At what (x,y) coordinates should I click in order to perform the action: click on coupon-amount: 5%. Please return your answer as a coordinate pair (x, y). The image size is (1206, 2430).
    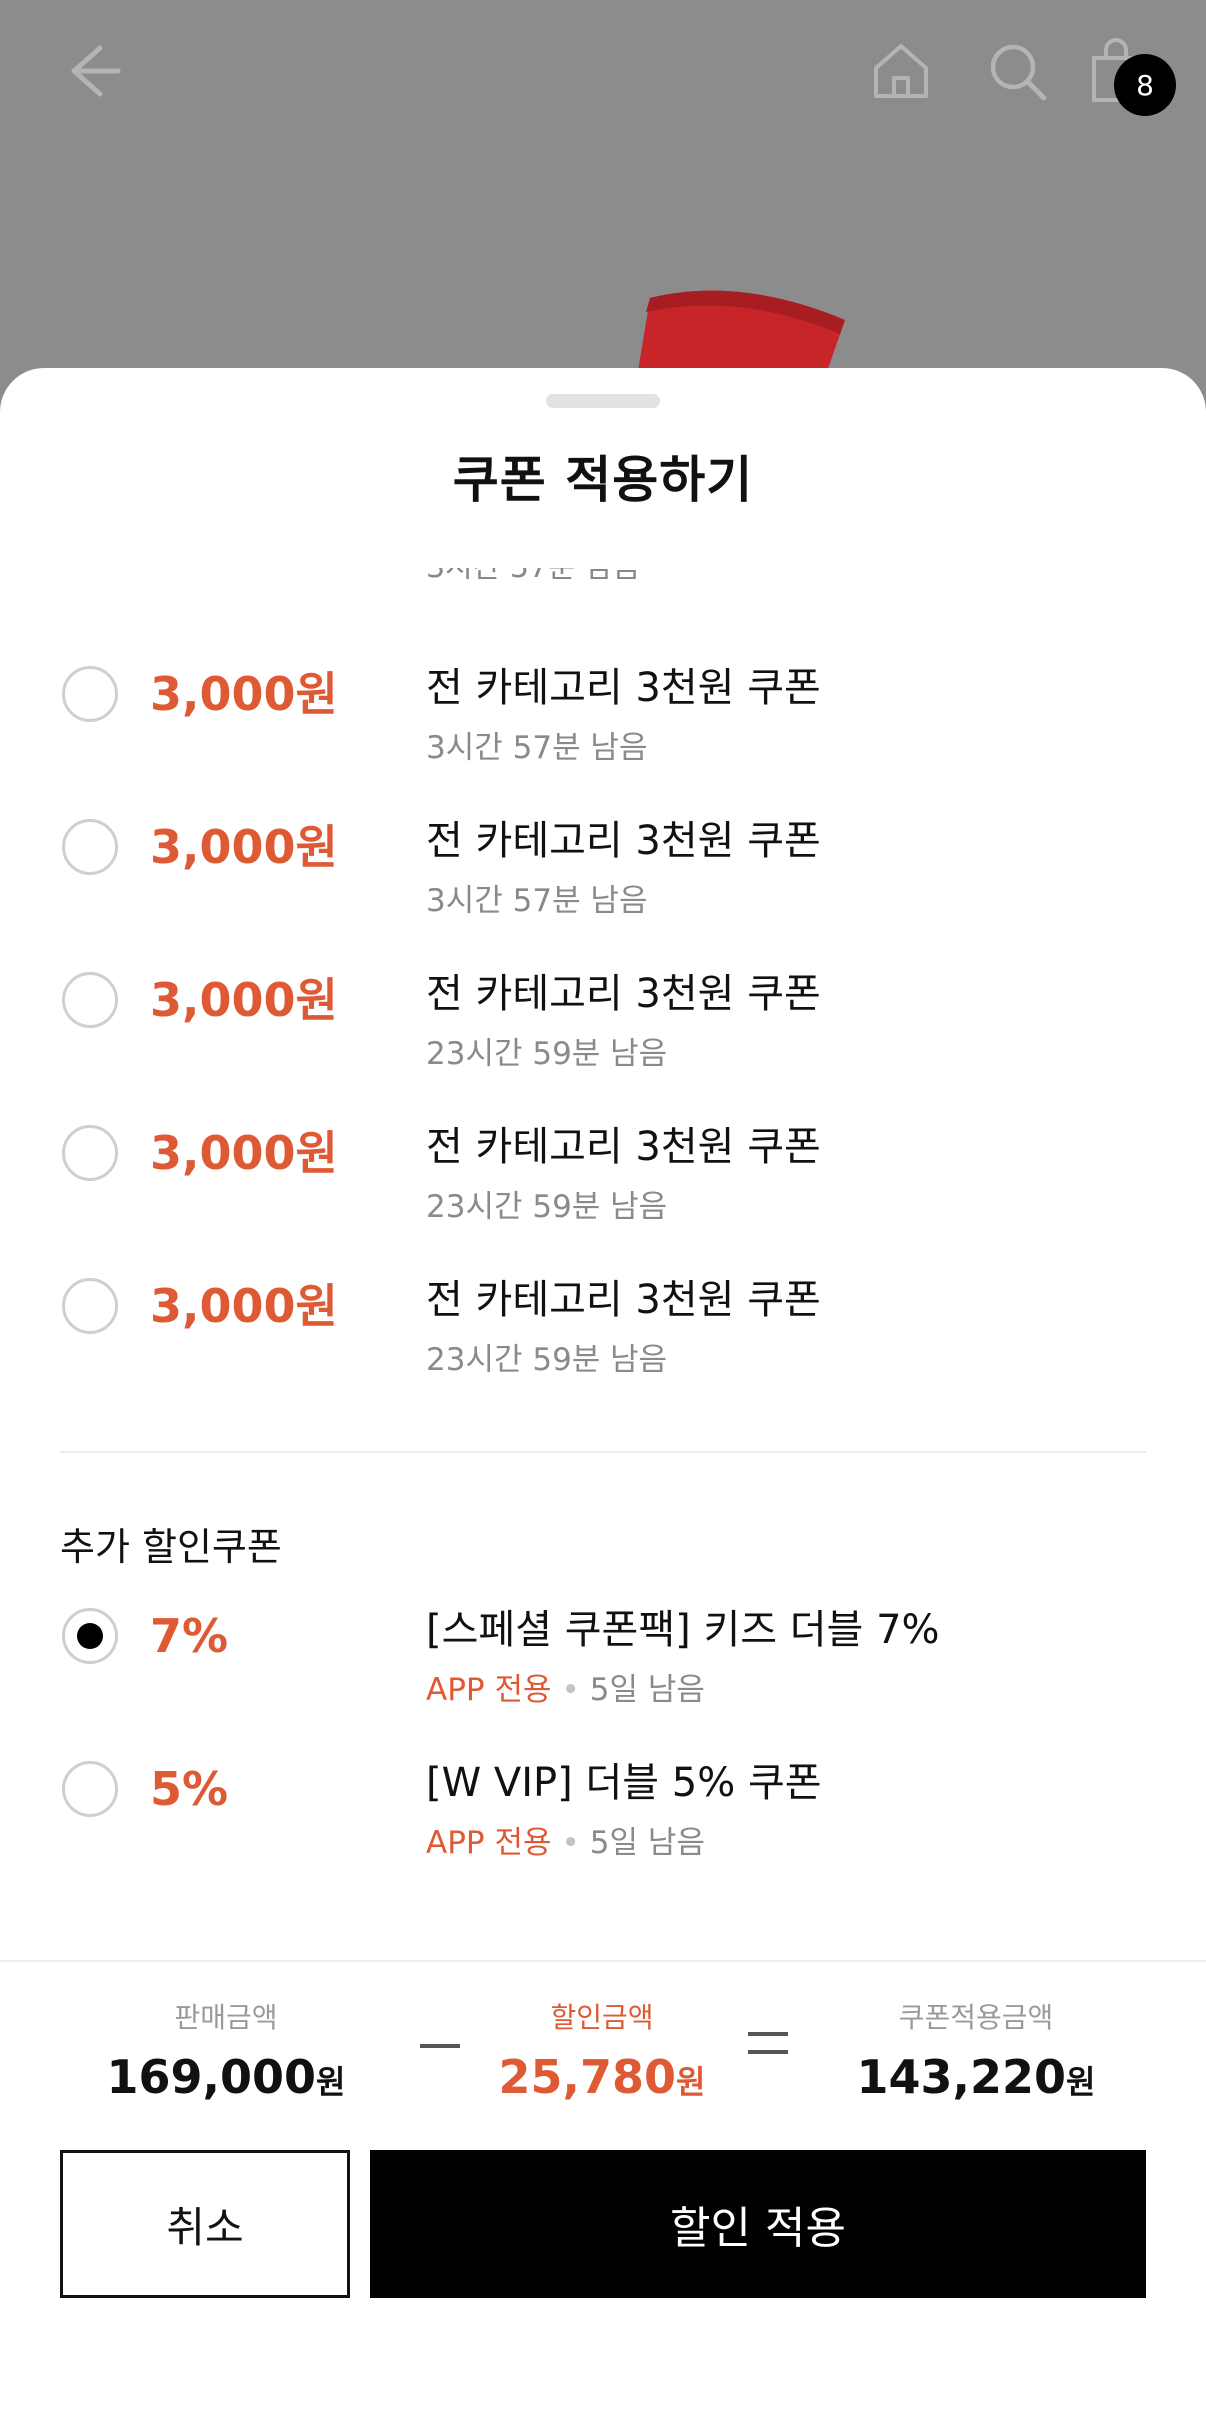
    Looking at the image, I should click on (189, 1789).